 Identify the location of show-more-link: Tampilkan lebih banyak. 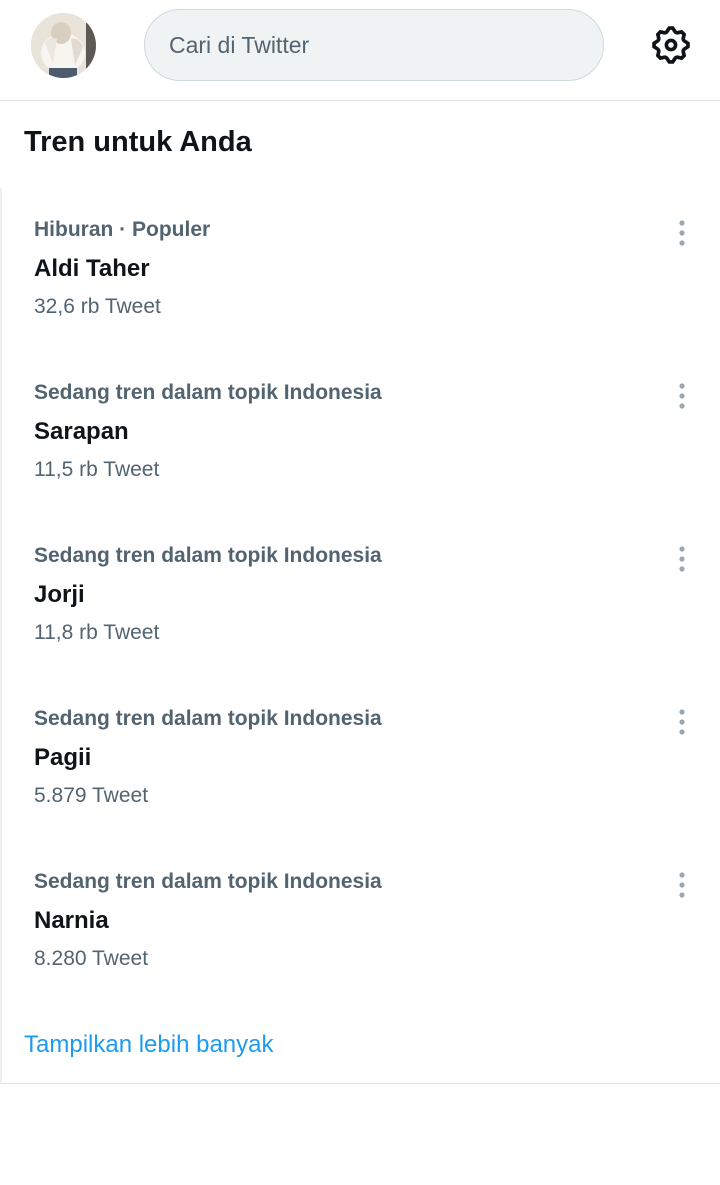
(148, 1045).